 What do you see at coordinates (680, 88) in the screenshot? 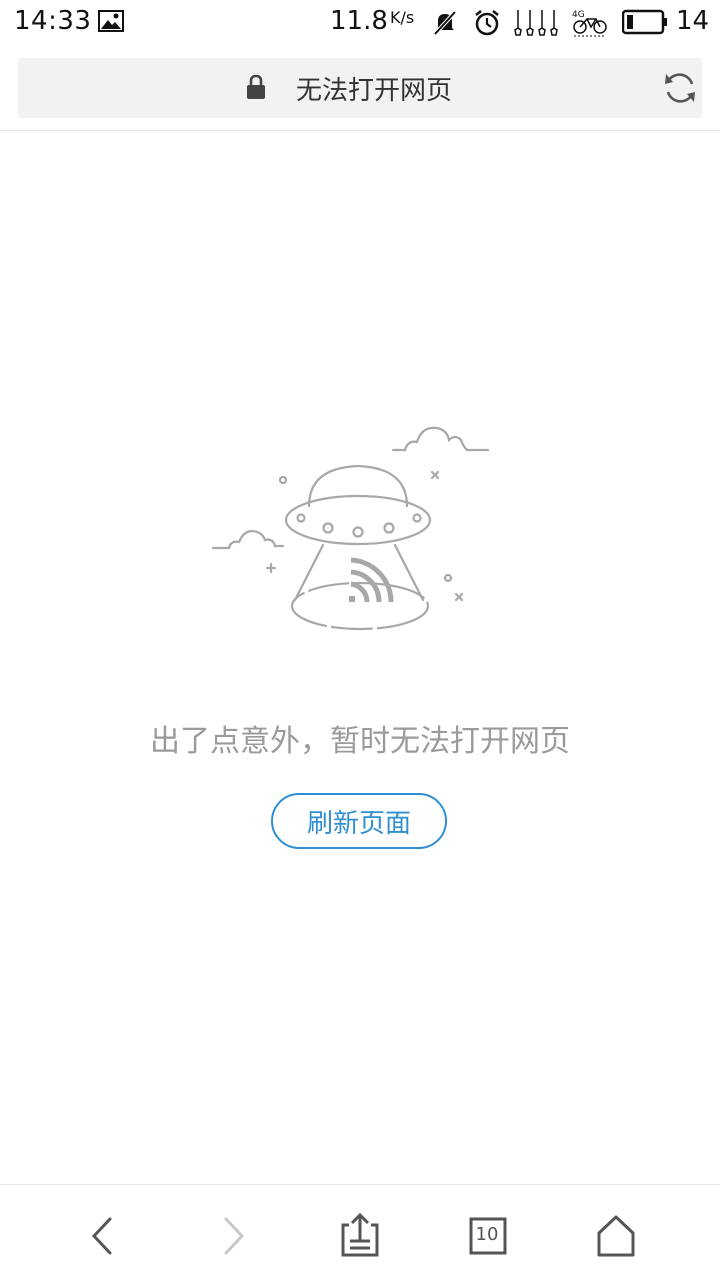
I see `refresh-icon` at bounding box center [680, 88].